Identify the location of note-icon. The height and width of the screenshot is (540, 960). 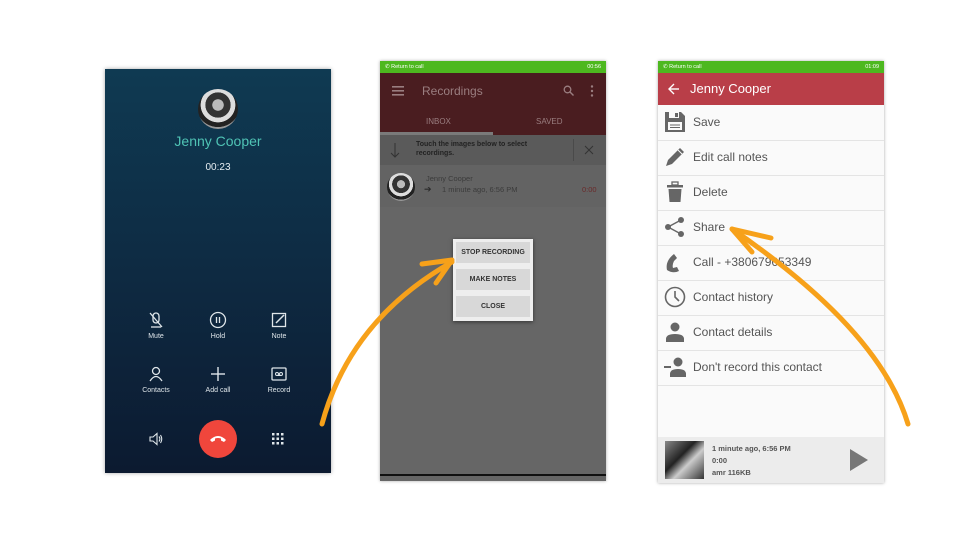
(279, 320).